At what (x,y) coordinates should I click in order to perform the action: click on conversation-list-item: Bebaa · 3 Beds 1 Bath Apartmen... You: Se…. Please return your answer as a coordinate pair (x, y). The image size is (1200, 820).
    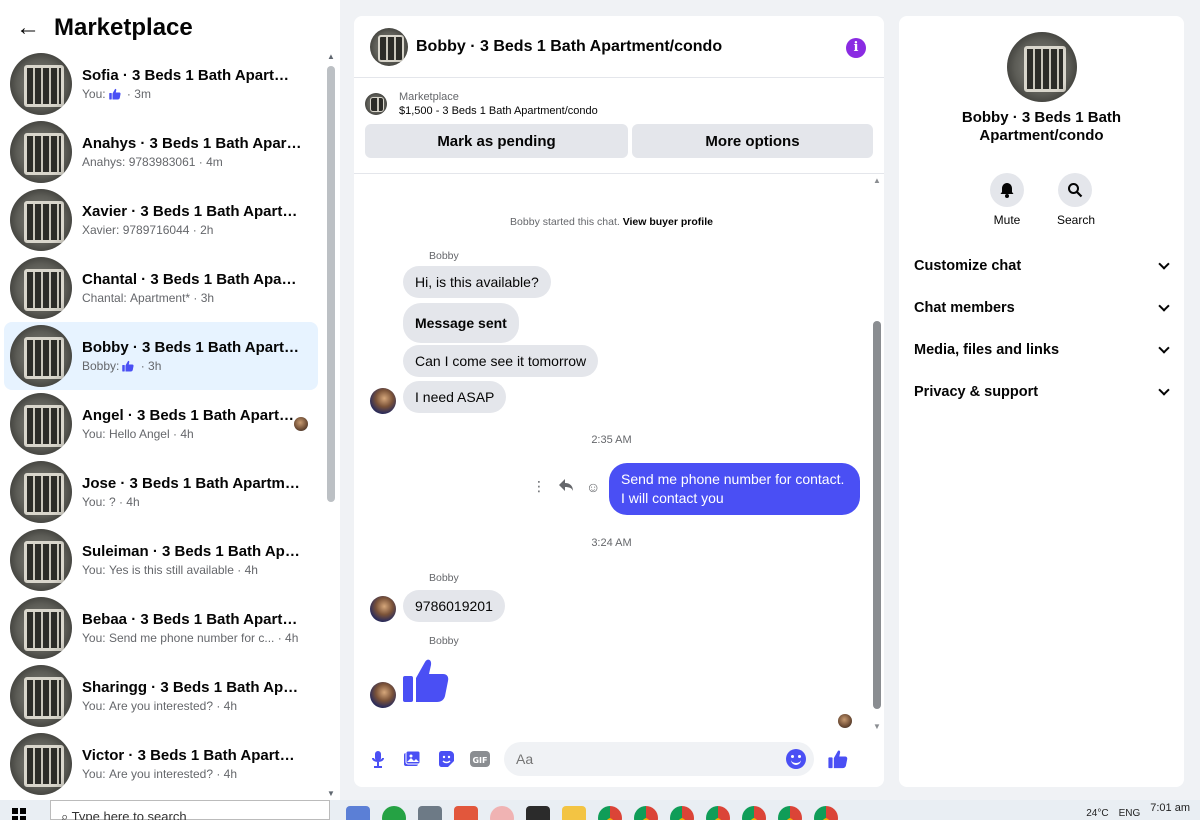
    Looking at the image, I should click on (161, 628).